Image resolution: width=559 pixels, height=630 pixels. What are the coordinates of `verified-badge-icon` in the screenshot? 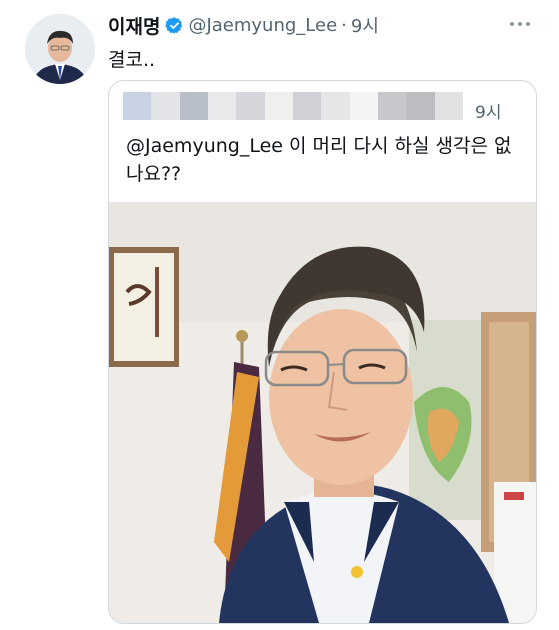 It's located at (174, 25).